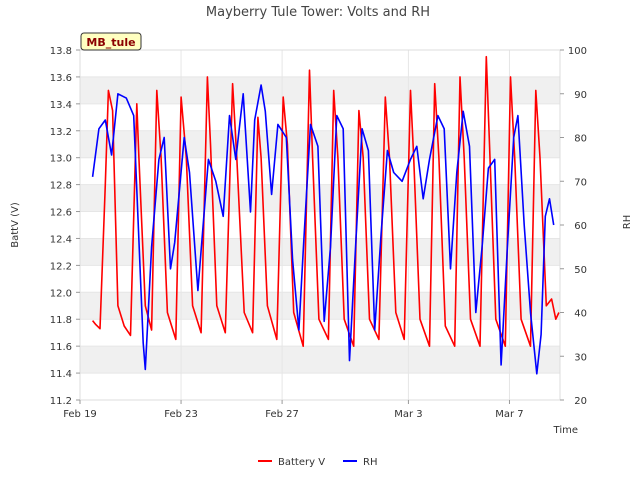  Describe the element at coordinates (61, 132) in the screenshot. I see `left-tick-label: 13.2` at that location.